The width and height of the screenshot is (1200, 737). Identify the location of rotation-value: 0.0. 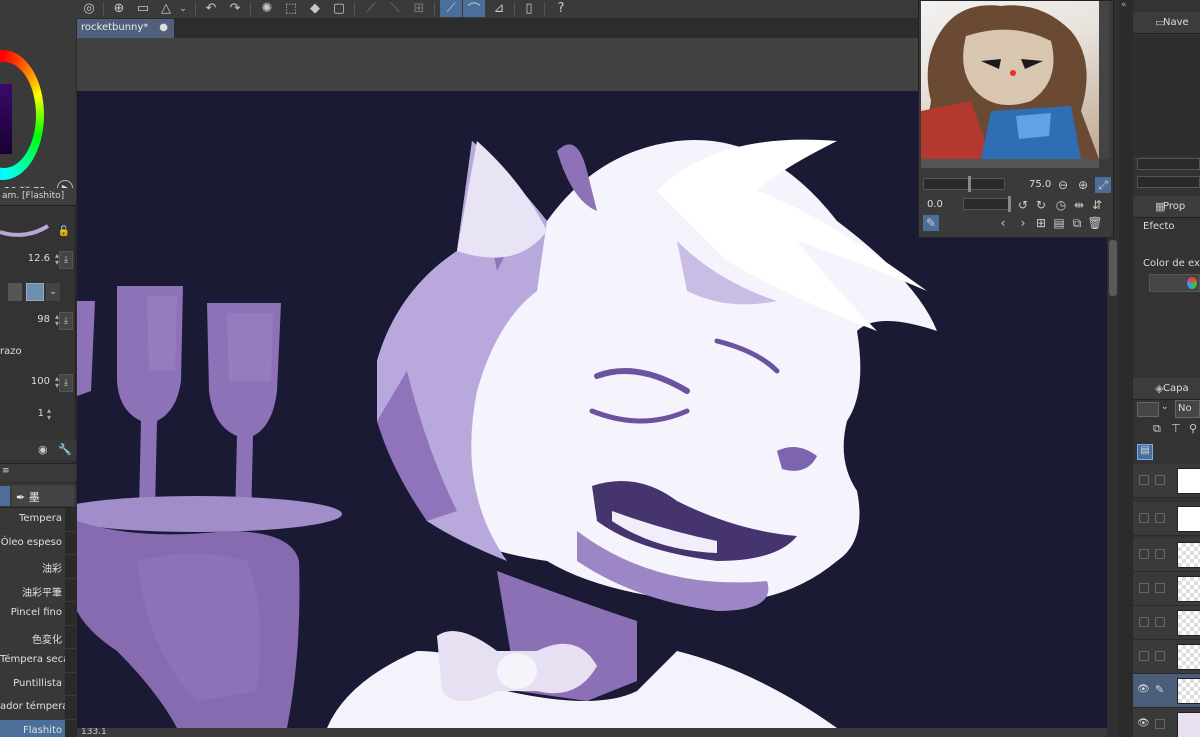
(935, 204).